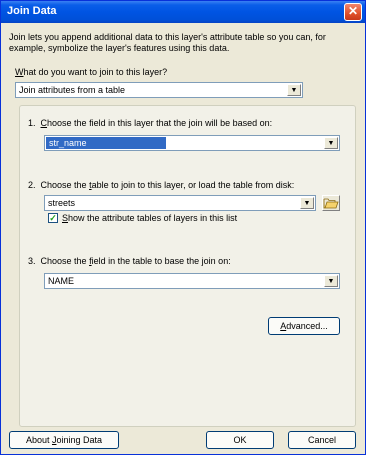 This screenshot has width=366, height=455. I want to click on join-type-value: Join attributes from a table, so click(72, 90).